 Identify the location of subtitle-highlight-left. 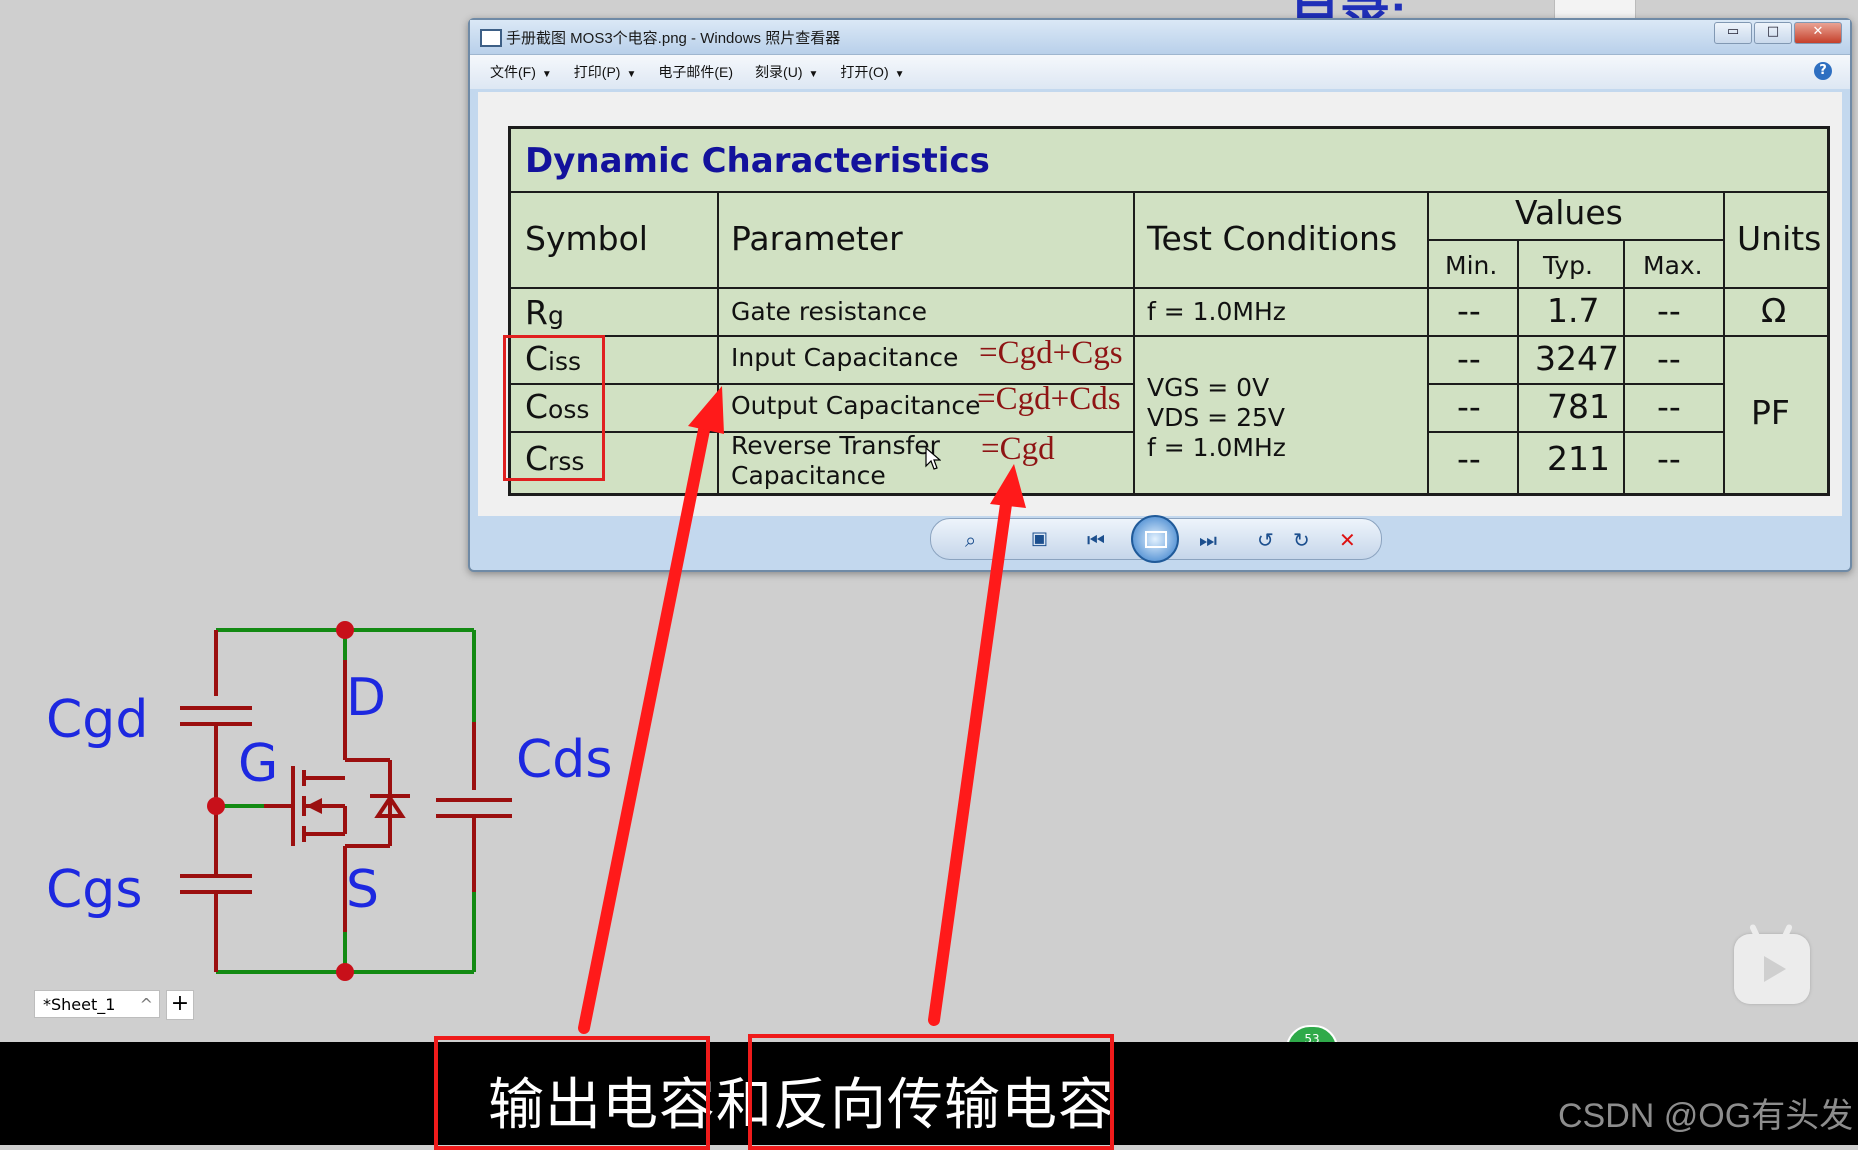
(572, 1093).